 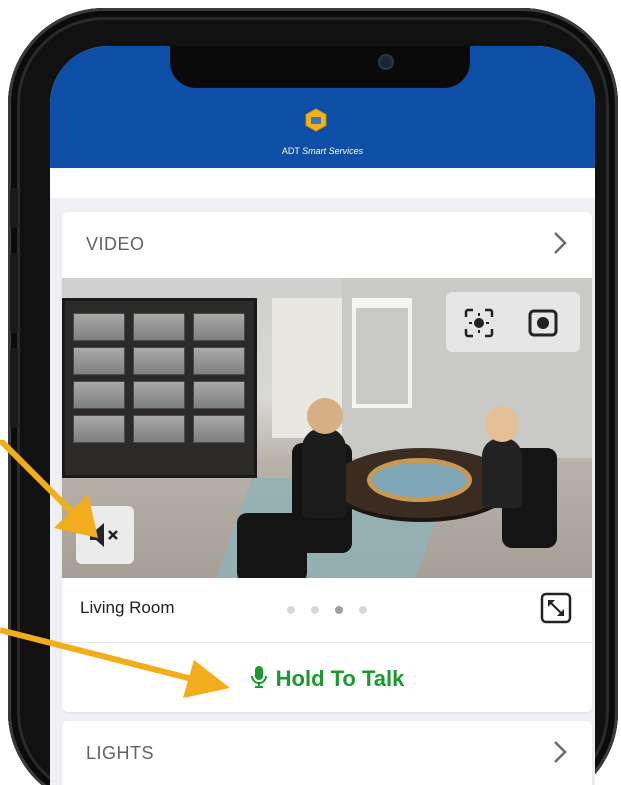 I want to click on video-section-title: VIDEO, so click(x=115, y=244).